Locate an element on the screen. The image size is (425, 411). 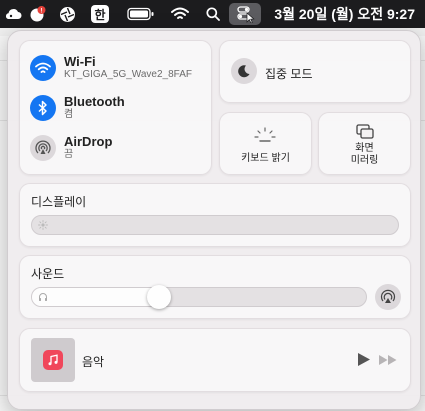
now-playing-tile: 음악 is located at coordinates (215, 360).